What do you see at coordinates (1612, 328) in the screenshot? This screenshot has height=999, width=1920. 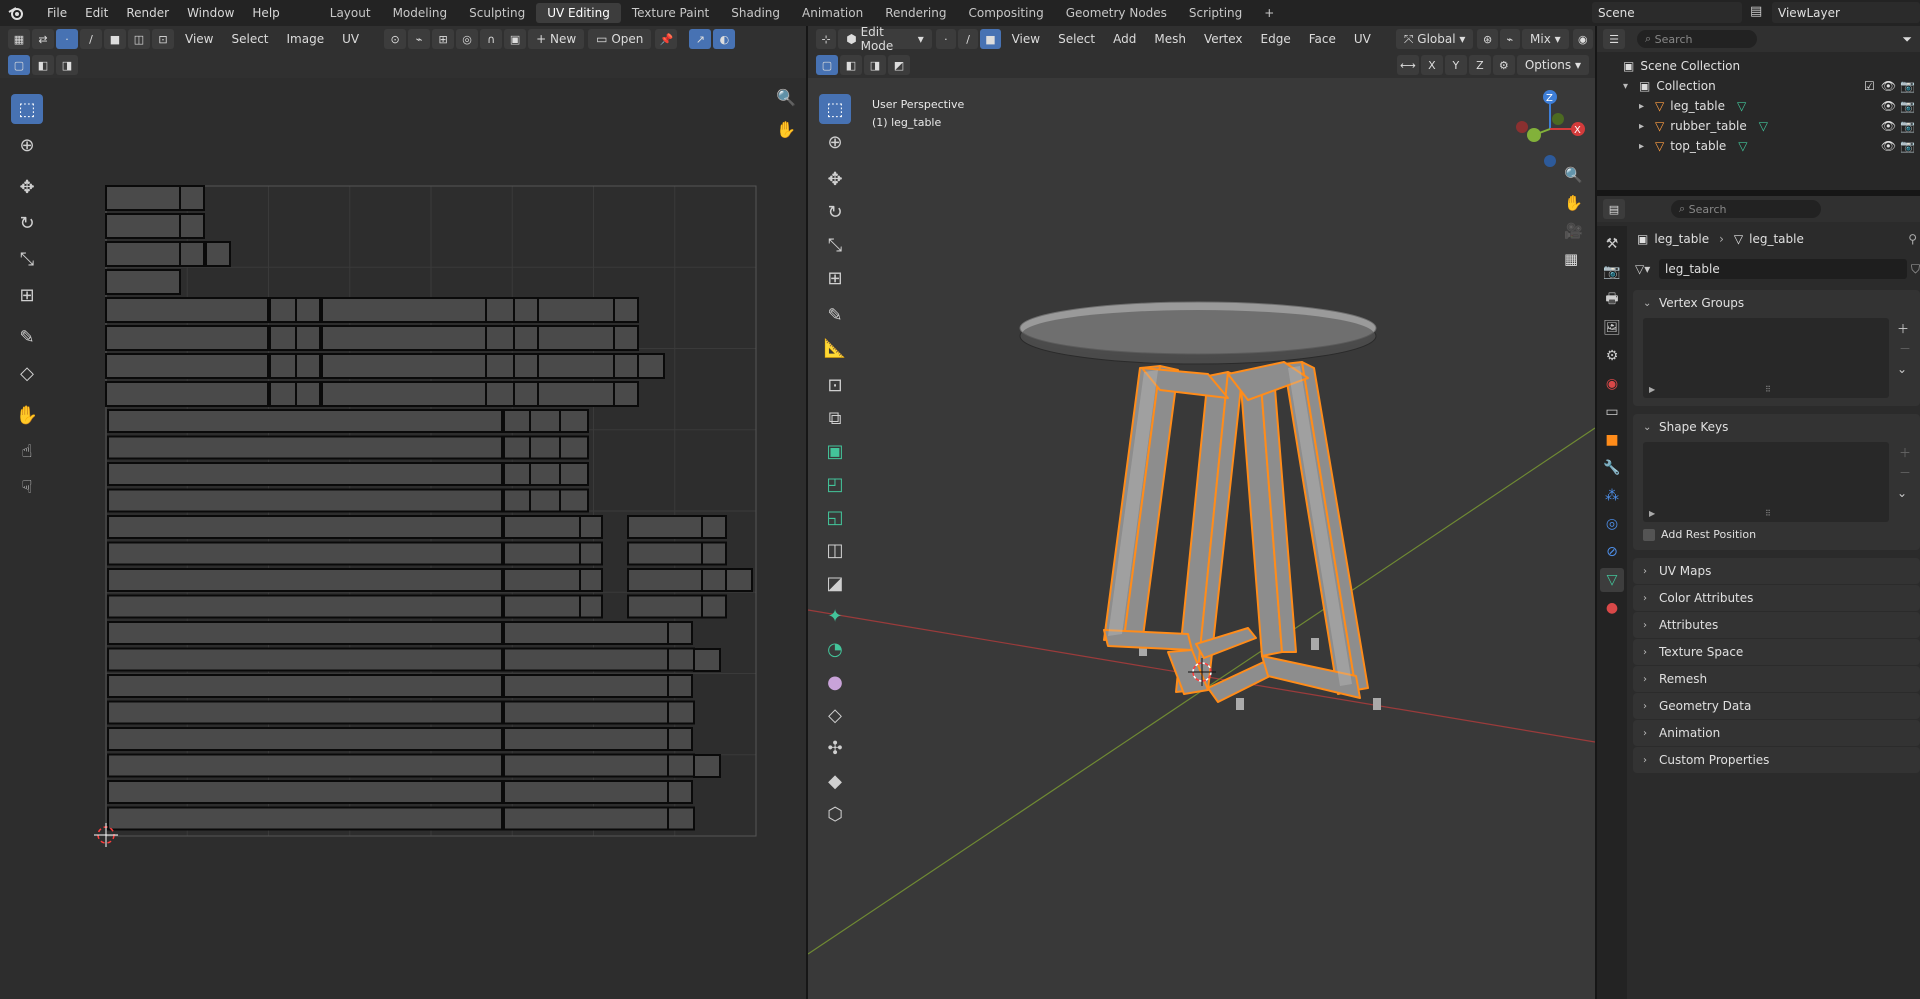 I see `view-layer-tab-icon: 🖼` at bounding box center [1612, 328].